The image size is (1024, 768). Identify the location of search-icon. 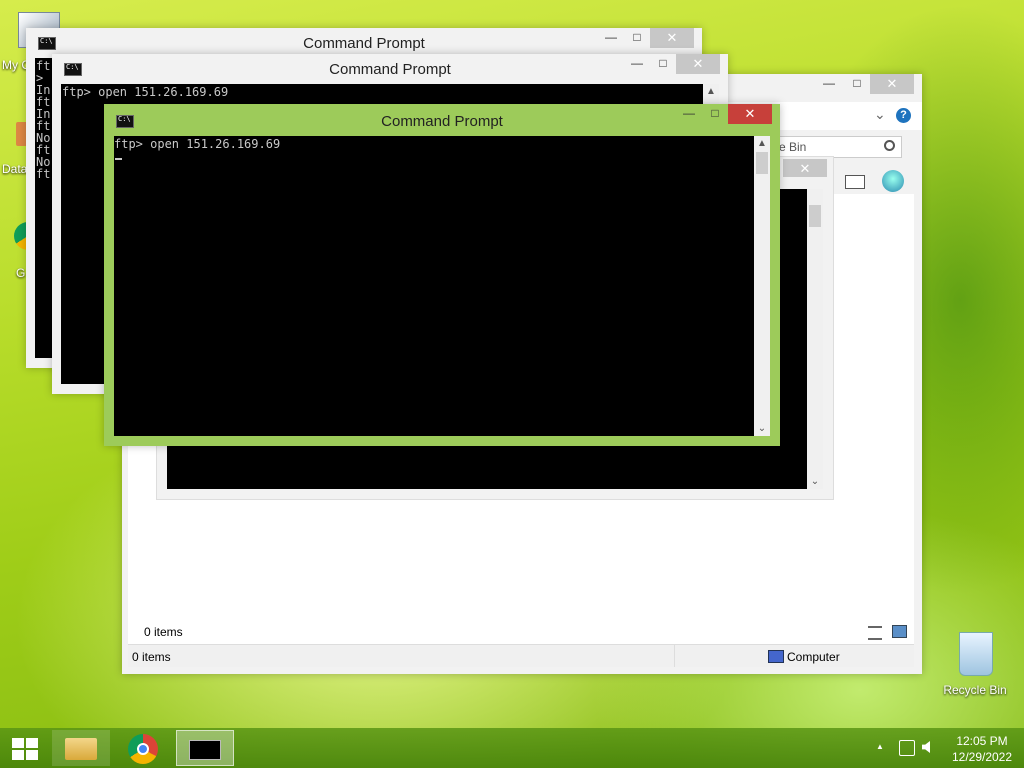
(889, 145).